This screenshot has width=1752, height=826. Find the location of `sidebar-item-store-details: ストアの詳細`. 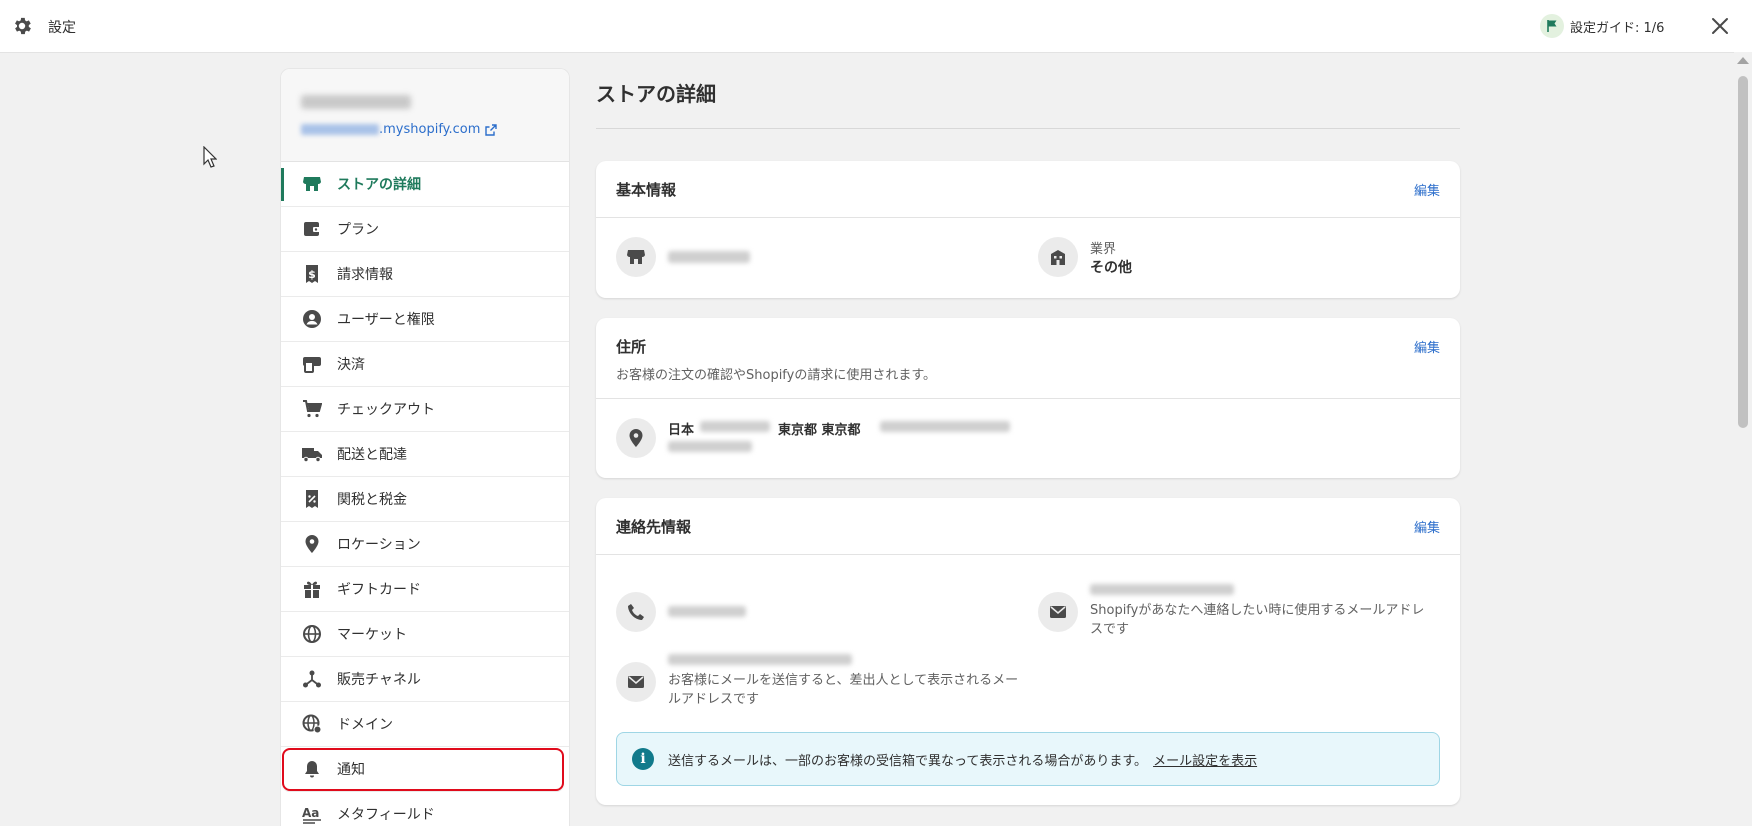

sidebar-item-store-details: ストアの詳細 is located at coordinates (425, 184).